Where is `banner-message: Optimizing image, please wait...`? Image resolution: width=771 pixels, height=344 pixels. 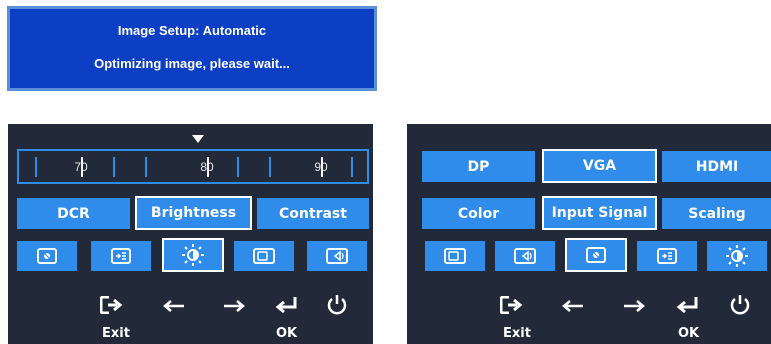 banner-message: Optimizing image, please wait... is located at coordinates (192, 63).